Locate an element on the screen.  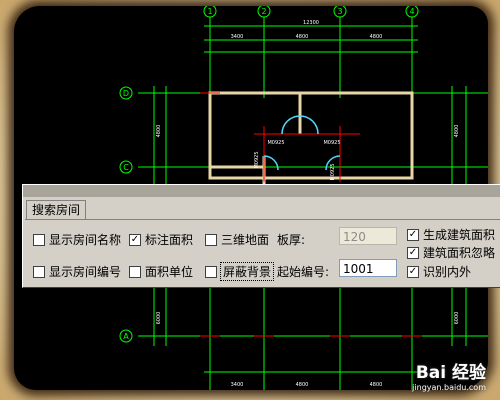
identify-in-out-checkbox: ✓ 识别内外 is located at coordinates (439, 271).